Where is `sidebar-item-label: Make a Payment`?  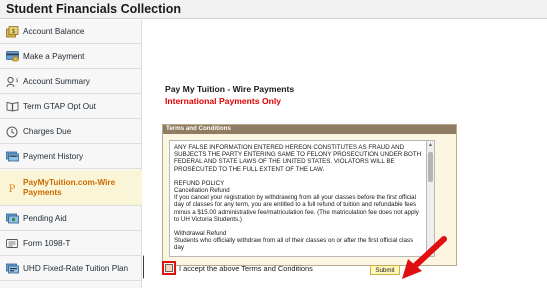 sidebar-item-label: Make a Payment is located at coordinates (54, 56).